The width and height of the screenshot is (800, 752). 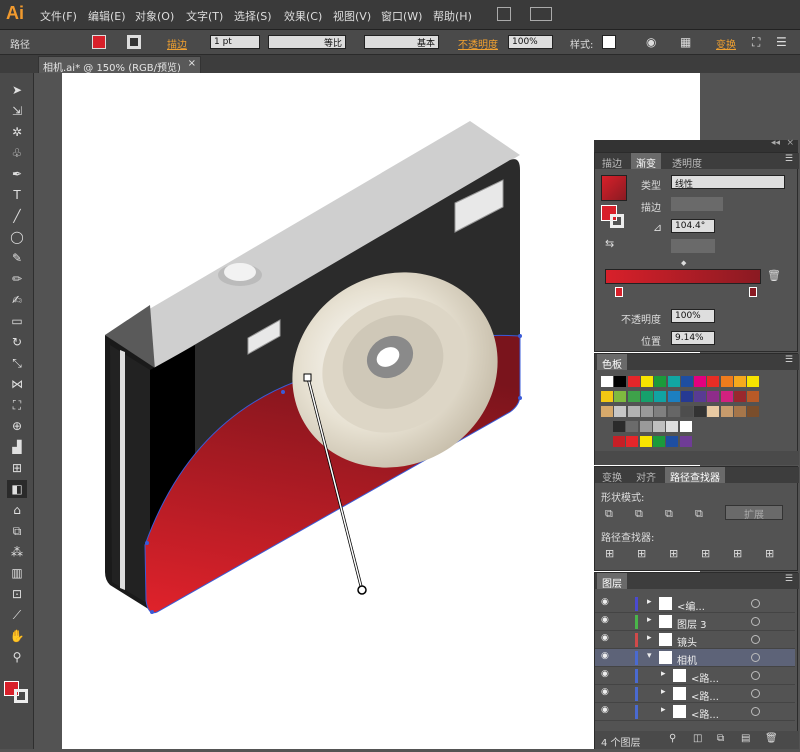 What do you see at coordinates (697, 738) in the screenshot?
I see `clipping-mask-icon: ◫` at bounding box center [697, 738].